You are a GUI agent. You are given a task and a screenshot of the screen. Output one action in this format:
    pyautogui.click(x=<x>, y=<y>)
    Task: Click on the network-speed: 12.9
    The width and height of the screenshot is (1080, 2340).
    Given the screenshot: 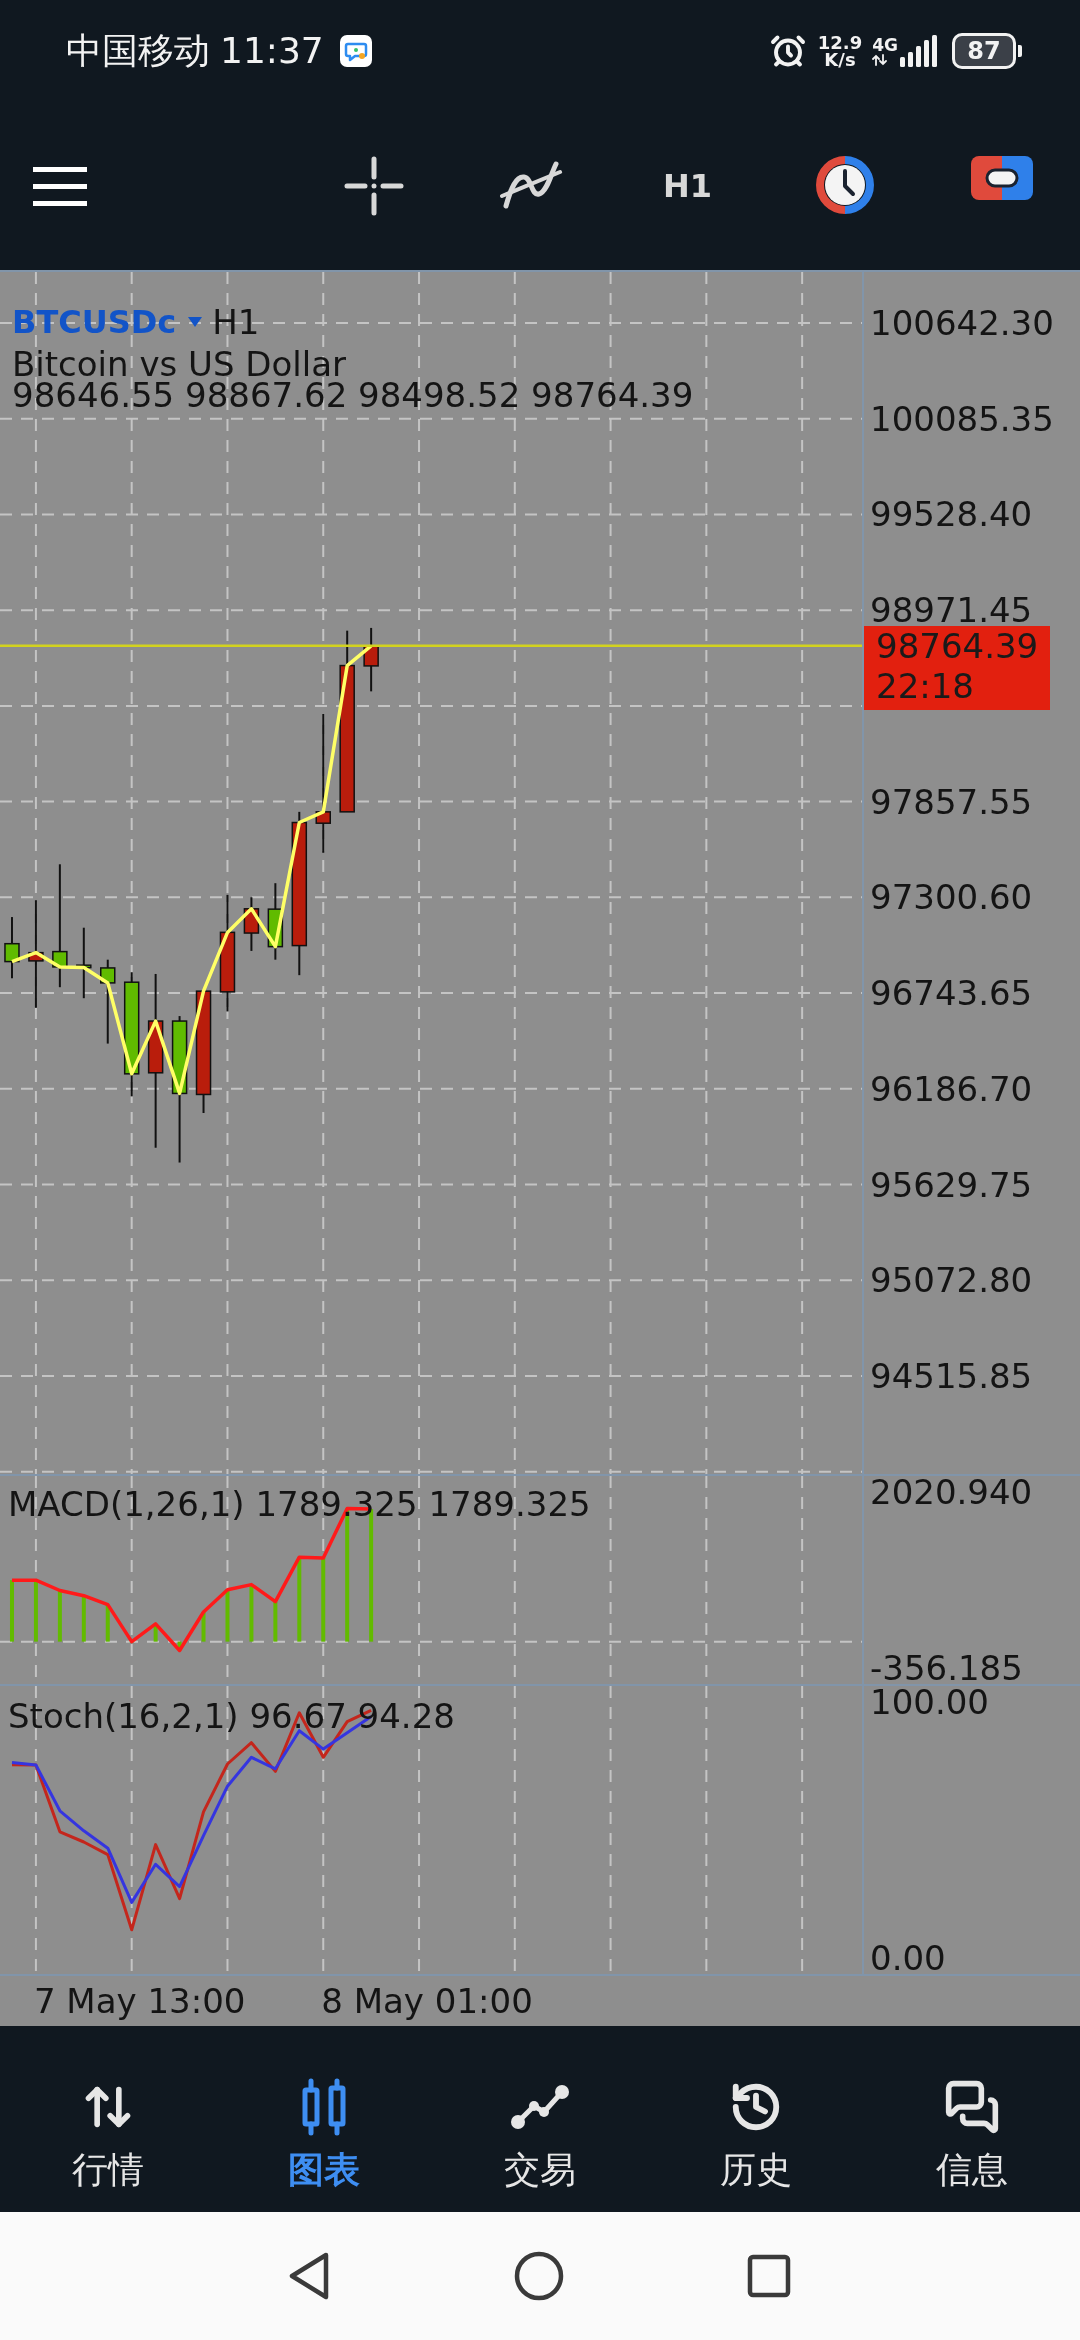 What is the action you would take?
    pyautogui.click(x=840, y=42)
    